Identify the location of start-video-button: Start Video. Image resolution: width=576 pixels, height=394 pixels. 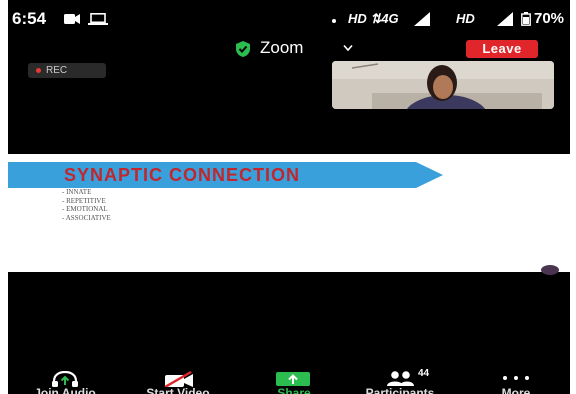
(178, 378).